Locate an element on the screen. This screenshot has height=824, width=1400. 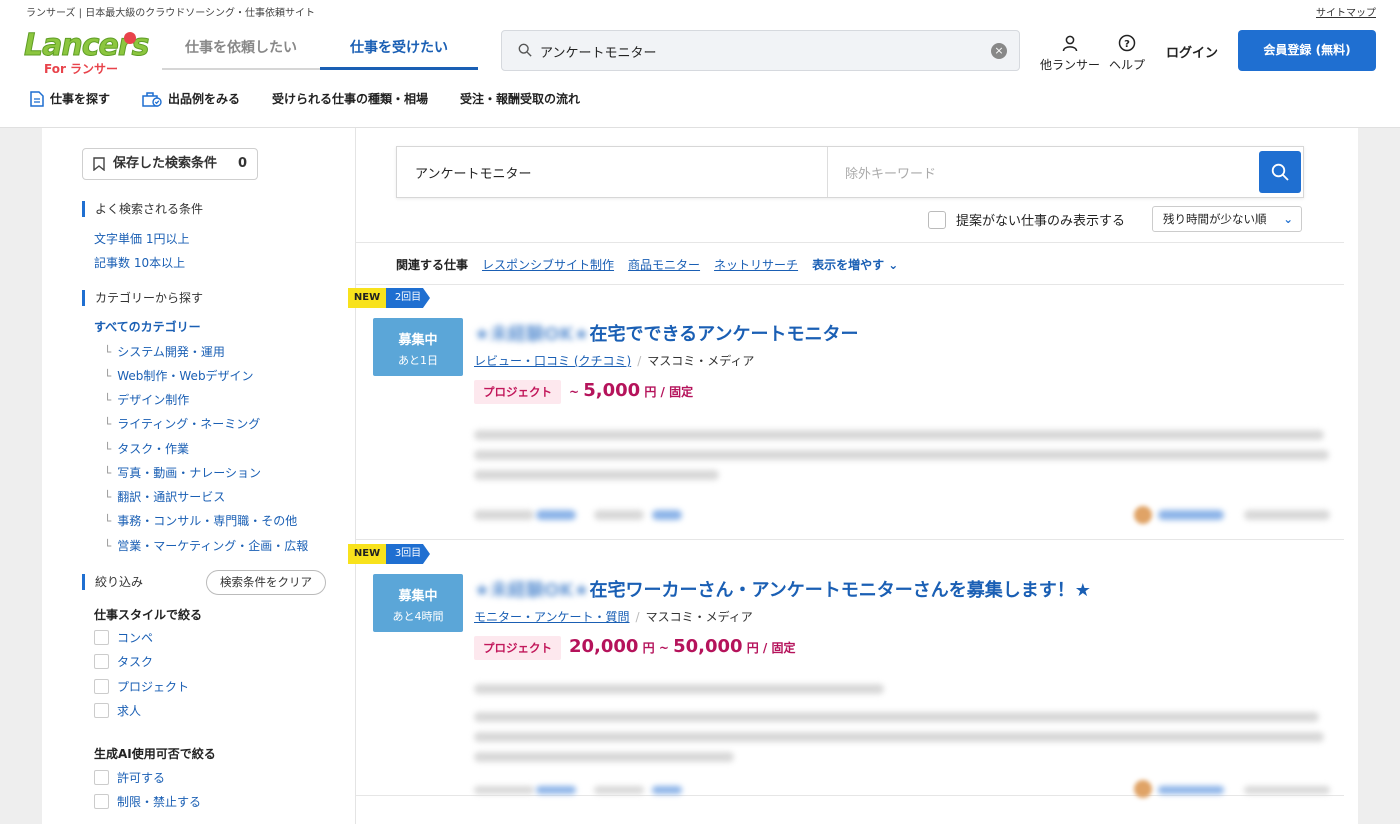
search-submit-button is located at coordinates (1280, 172).